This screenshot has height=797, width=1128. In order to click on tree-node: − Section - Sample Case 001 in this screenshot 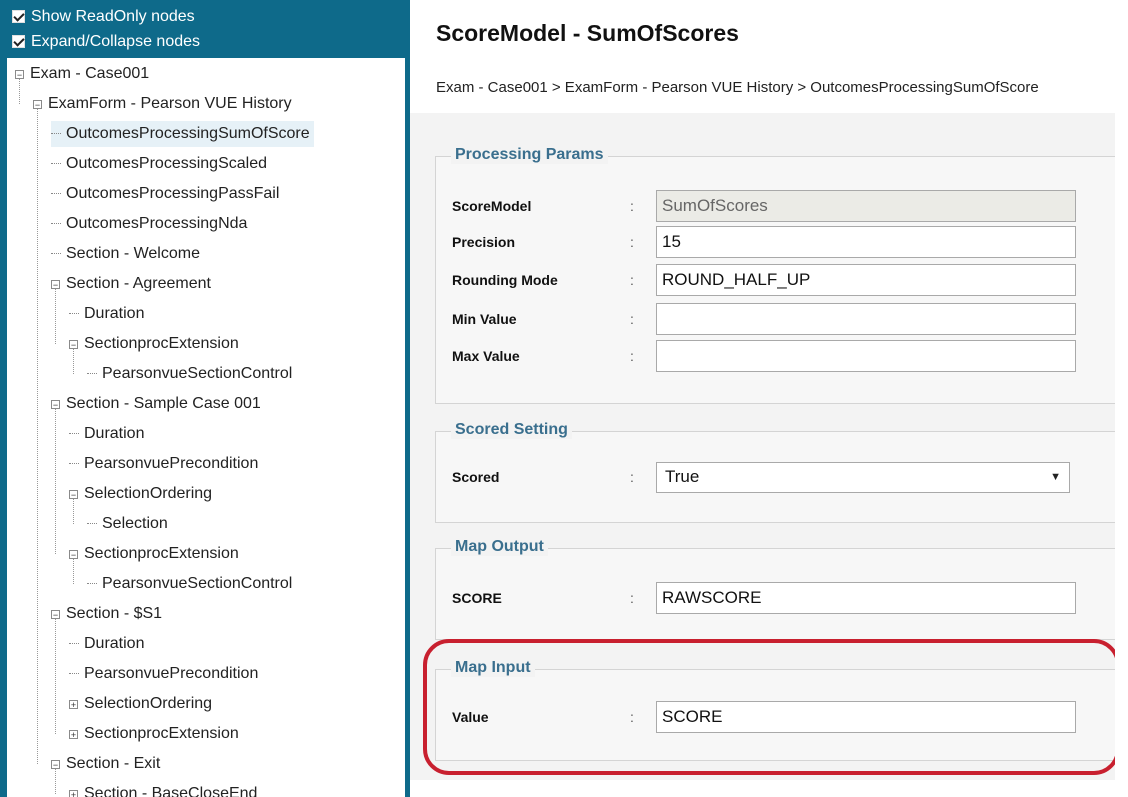, I will do `click(158, 404)`.